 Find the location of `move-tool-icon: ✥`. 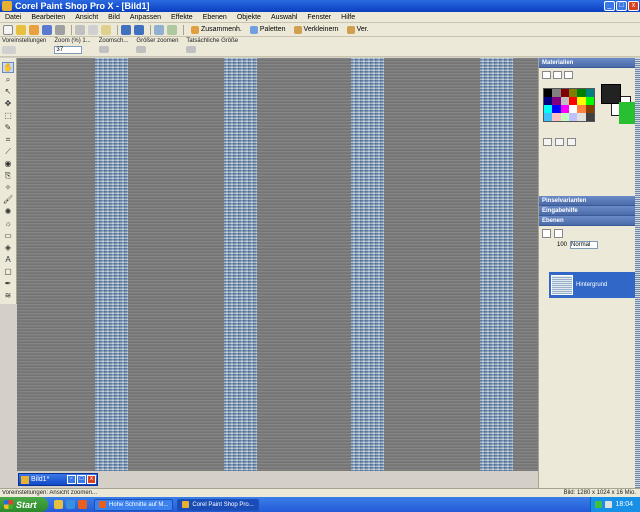

move-tool-icon: ✥ is located at coordinates (8, 103).